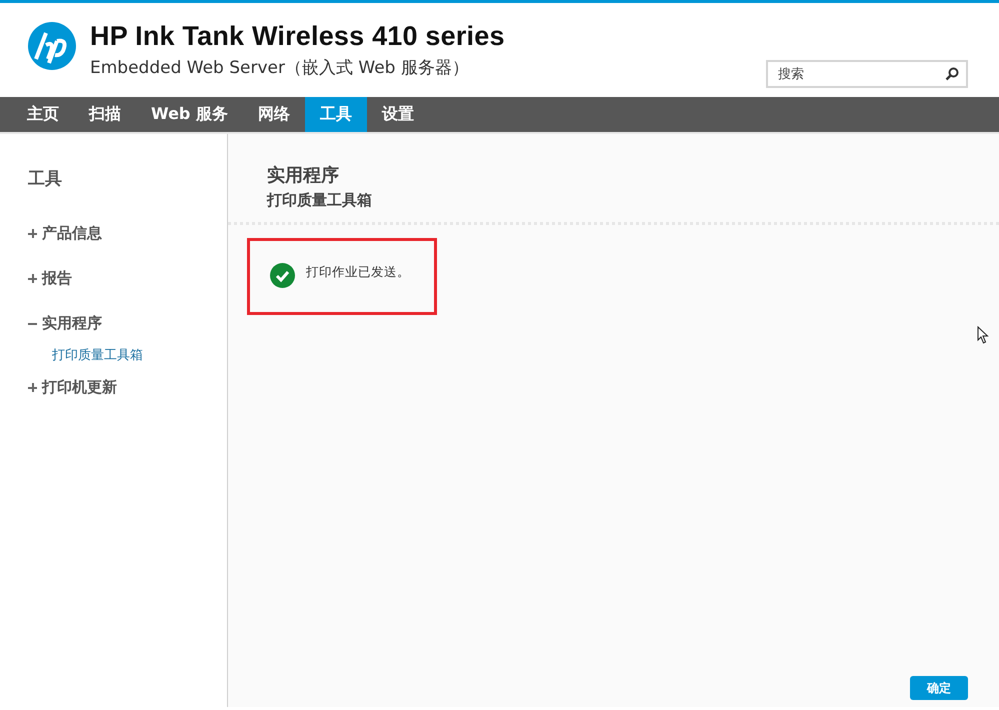  Describe the element at coordinates (282, 275) in the screenshot. I see `check-icon` at that location.